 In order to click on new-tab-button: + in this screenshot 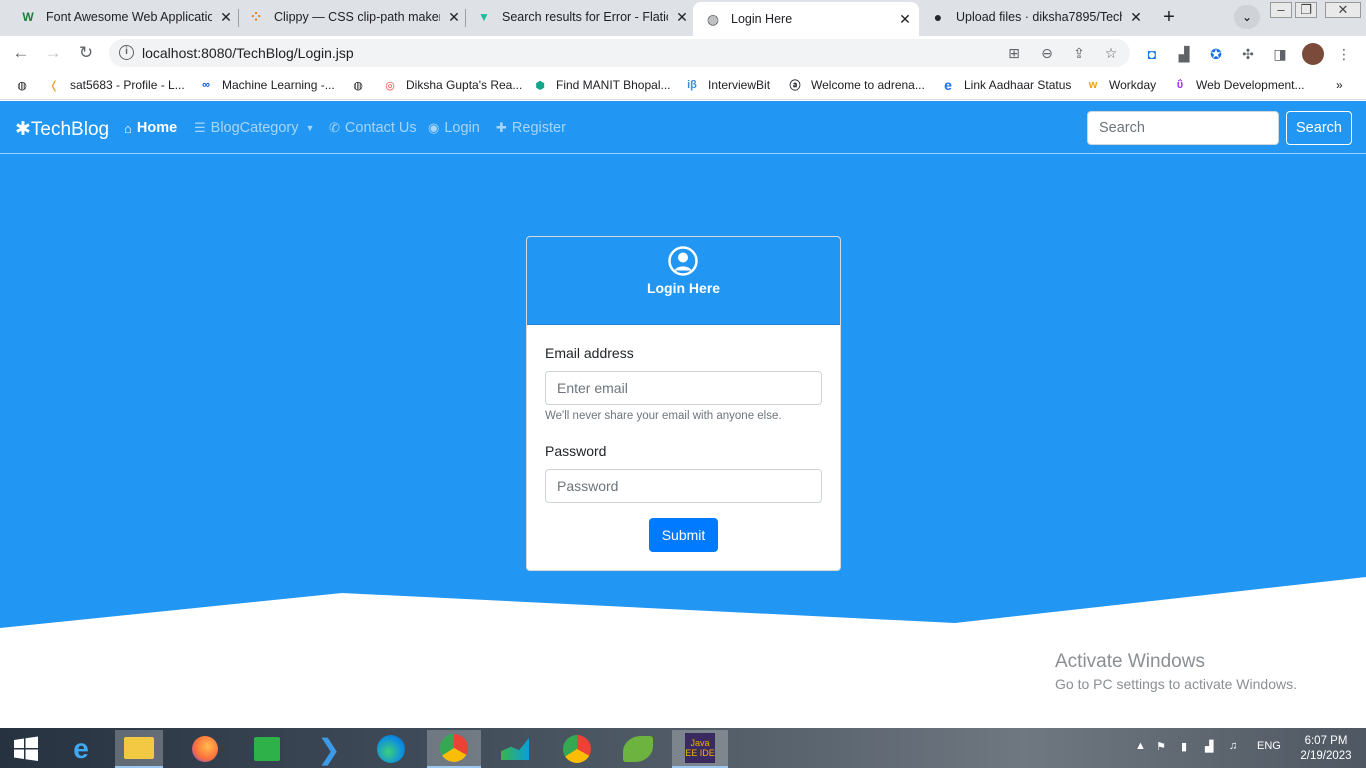, I will do `click(1169, 17)`.